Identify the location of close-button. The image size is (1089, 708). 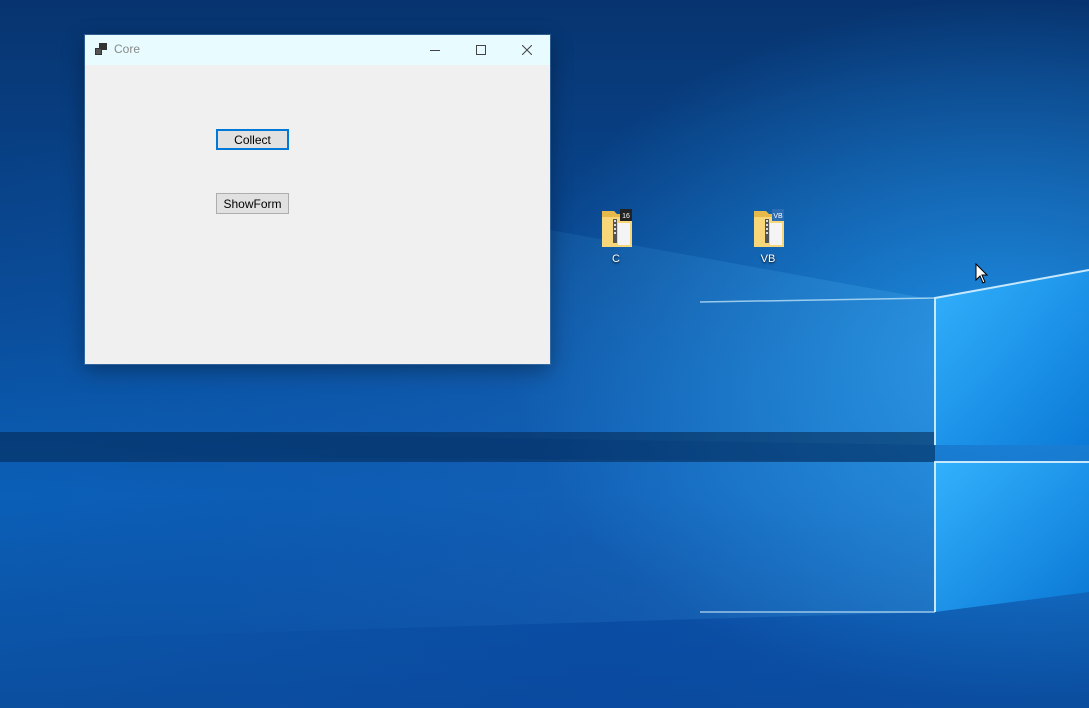
(527, 50).